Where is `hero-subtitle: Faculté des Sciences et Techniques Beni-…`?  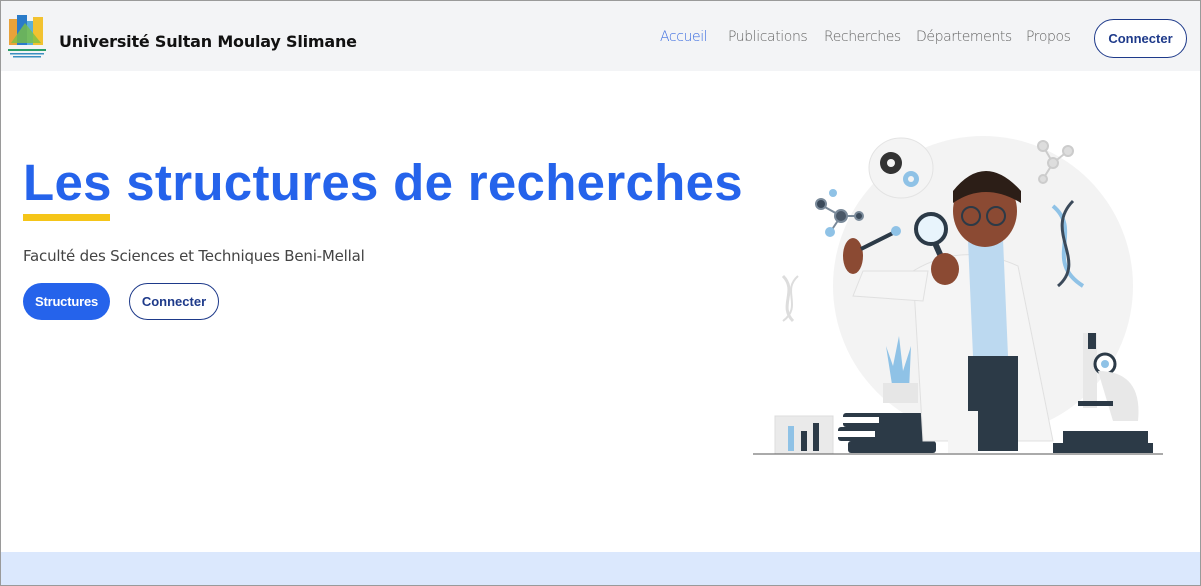 hero-subtitle: Faculté des Sciences et Techniques Beni-… is located at coordinates (194, 256).